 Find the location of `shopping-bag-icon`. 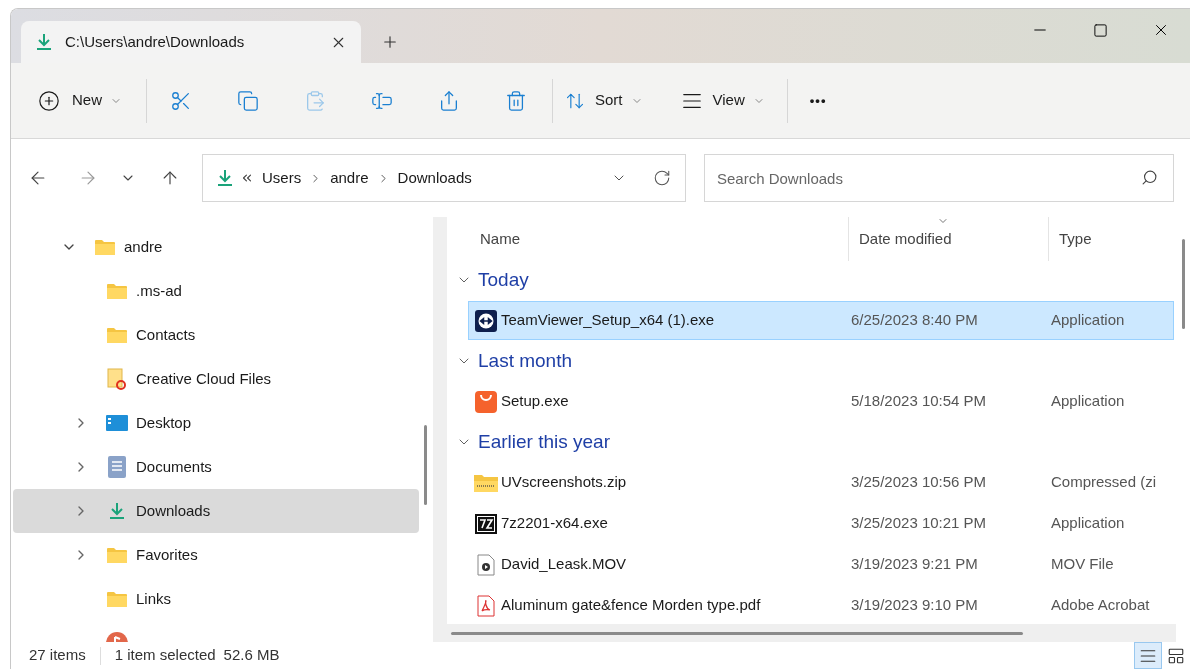

shopping-bag-icon is located at coordinates (486, 401).